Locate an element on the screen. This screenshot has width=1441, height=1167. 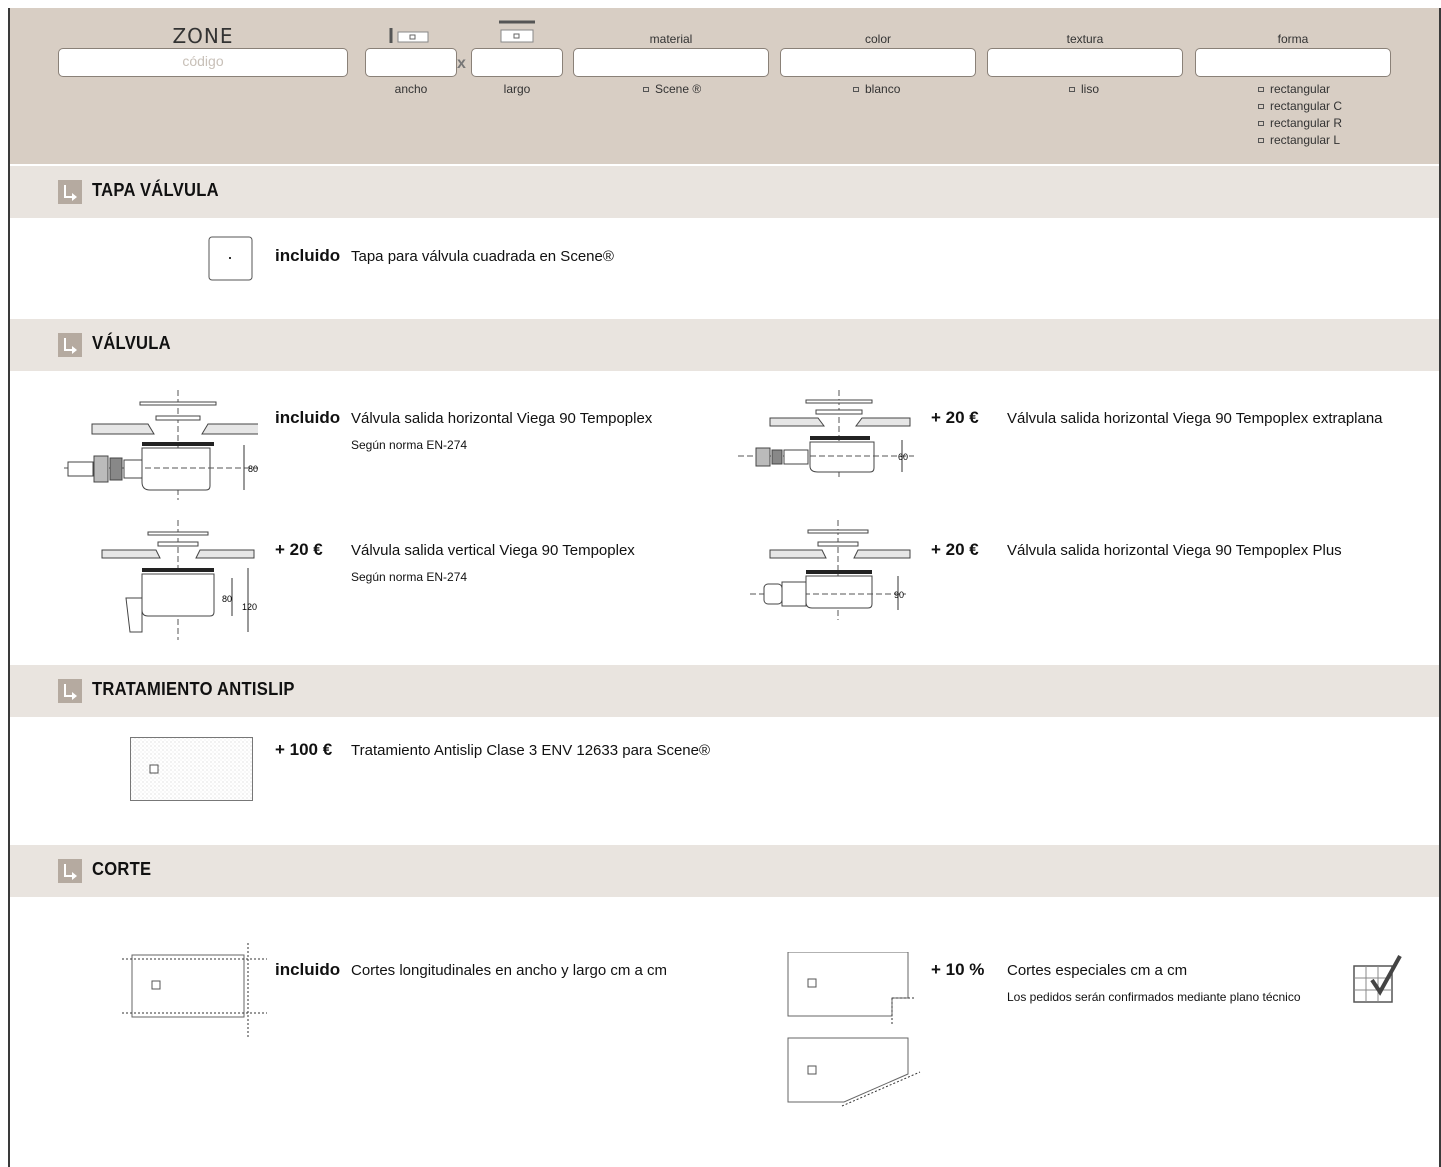
color-option: blanco is located at coordinates (876, 89).